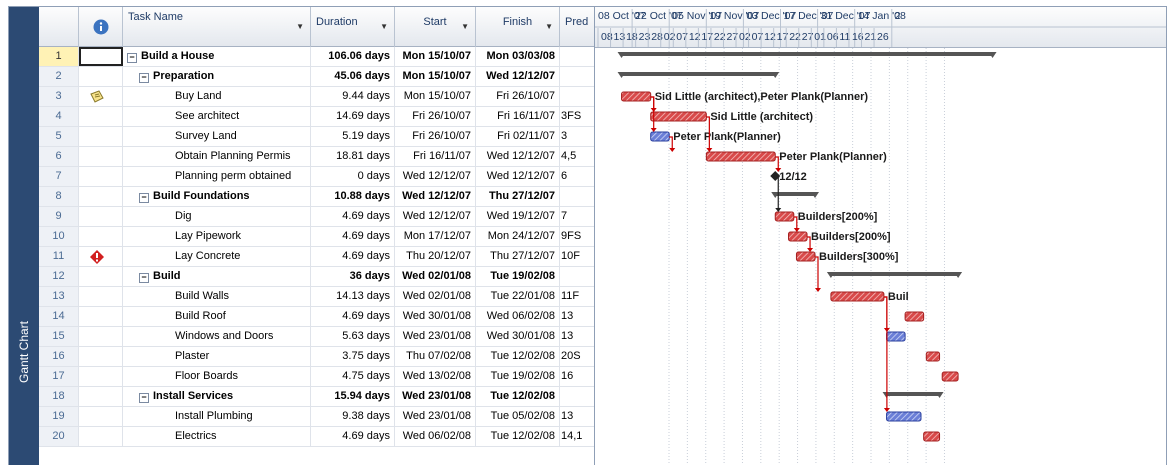 This screenshot has width=1173, height=465. I want to click on start-cell: Thu 20/12/07, so click(435, 256).